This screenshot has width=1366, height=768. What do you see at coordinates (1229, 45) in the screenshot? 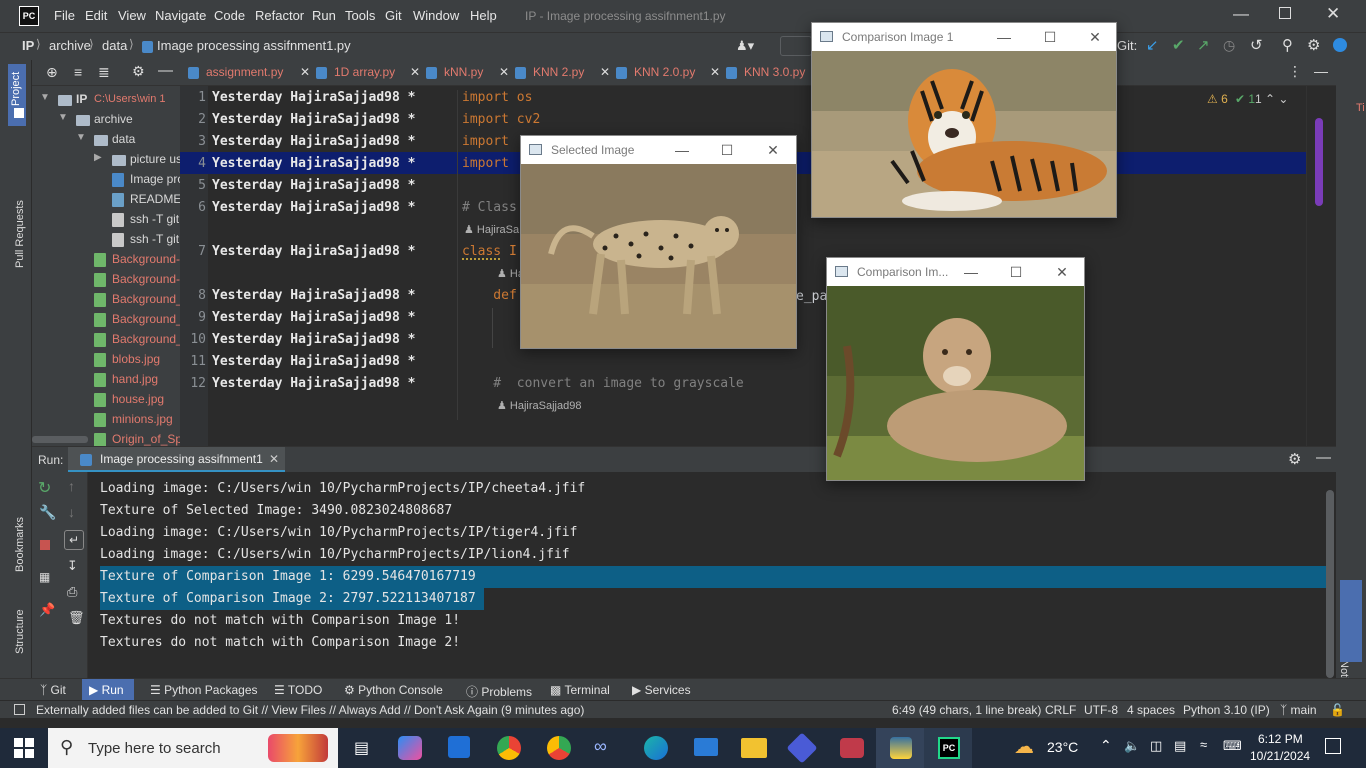
I see `history-icon: ◷` at bounding box center [1229, 45].